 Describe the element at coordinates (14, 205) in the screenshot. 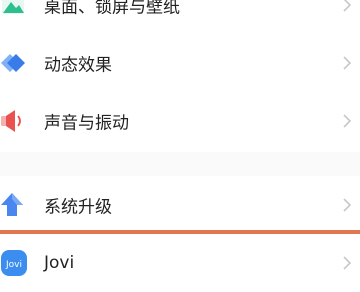

I see `system-update-icon` at that location.